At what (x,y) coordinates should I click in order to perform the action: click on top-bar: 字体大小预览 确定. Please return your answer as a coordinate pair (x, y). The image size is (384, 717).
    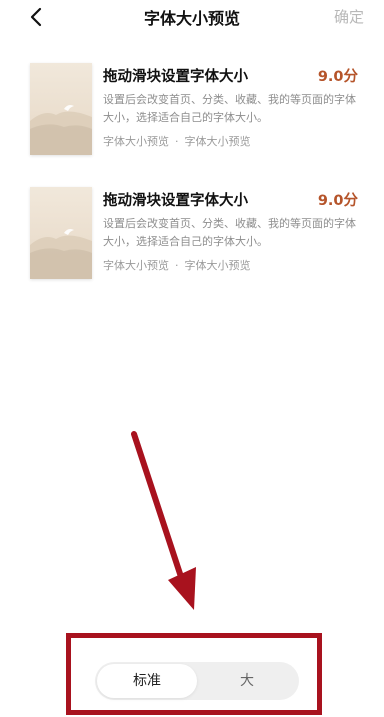
    Looking at the image, I should click on (192, 17).